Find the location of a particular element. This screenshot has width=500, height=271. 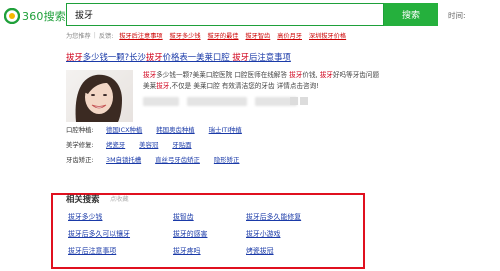

search-button: 搜索 is located at coordinates (411, 14).